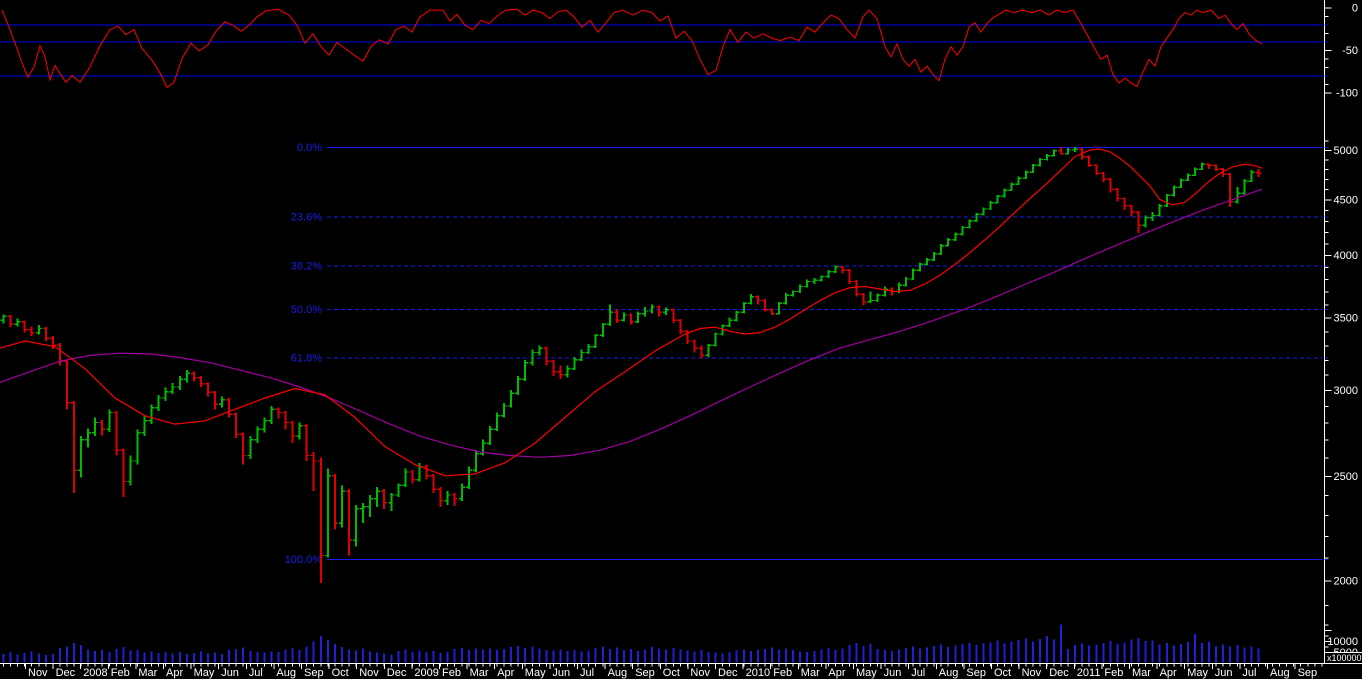 This screenshot has width=1362, height=679. Describe the element at coordinates (1355, 9) in the screenshot. I see `oscillator-axis-label: 0` at that location.